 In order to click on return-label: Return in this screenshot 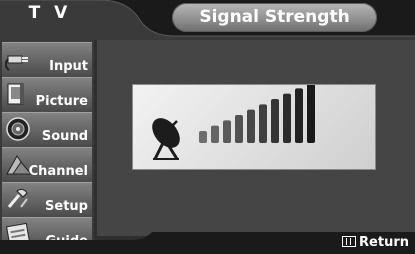, I will do `click(384, 242)`.